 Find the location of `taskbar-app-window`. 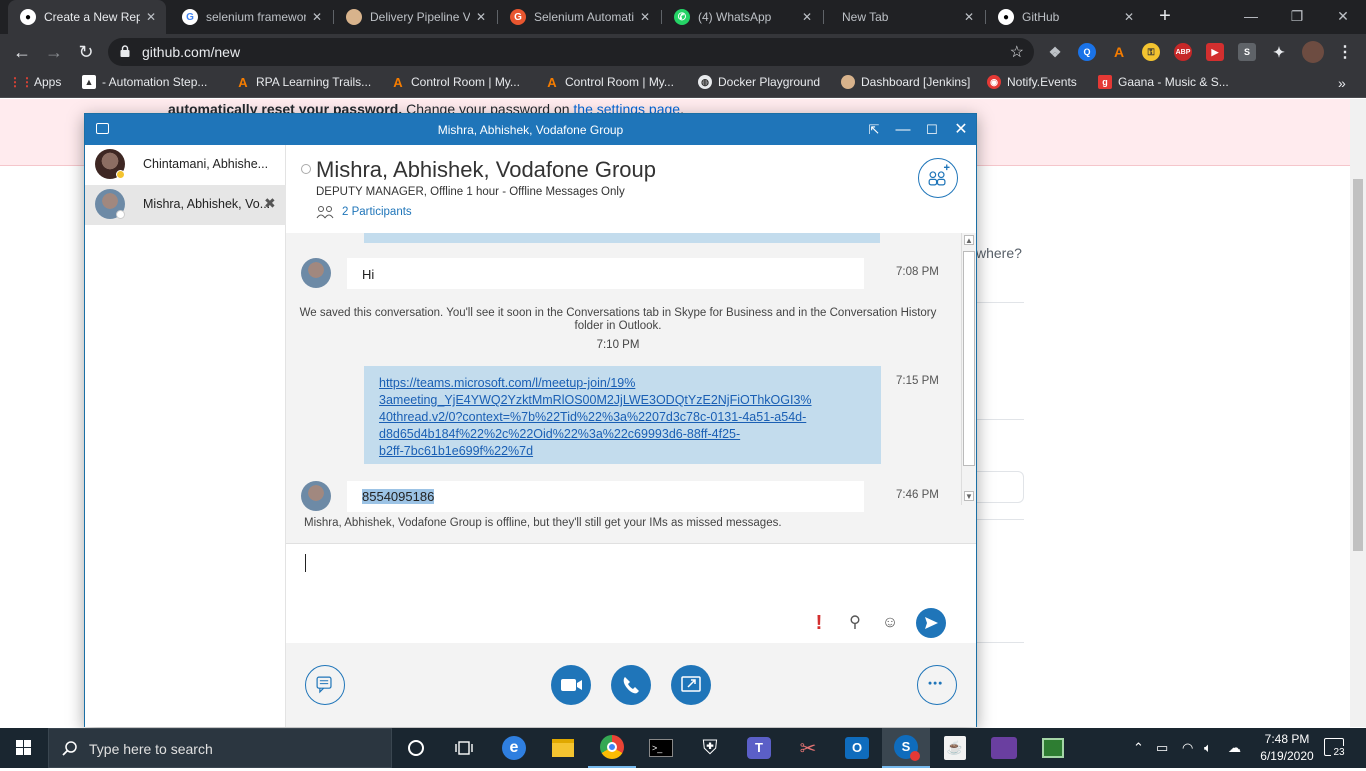

taskbar-app-window is located at coordinates (1053, 748).